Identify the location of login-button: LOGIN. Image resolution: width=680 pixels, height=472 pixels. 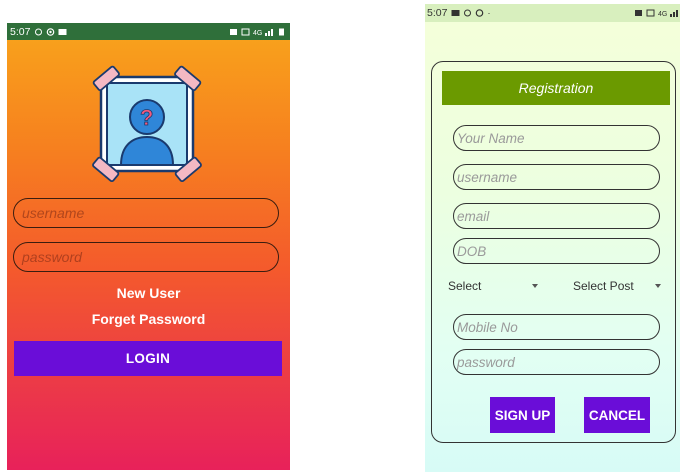
(148, 358).